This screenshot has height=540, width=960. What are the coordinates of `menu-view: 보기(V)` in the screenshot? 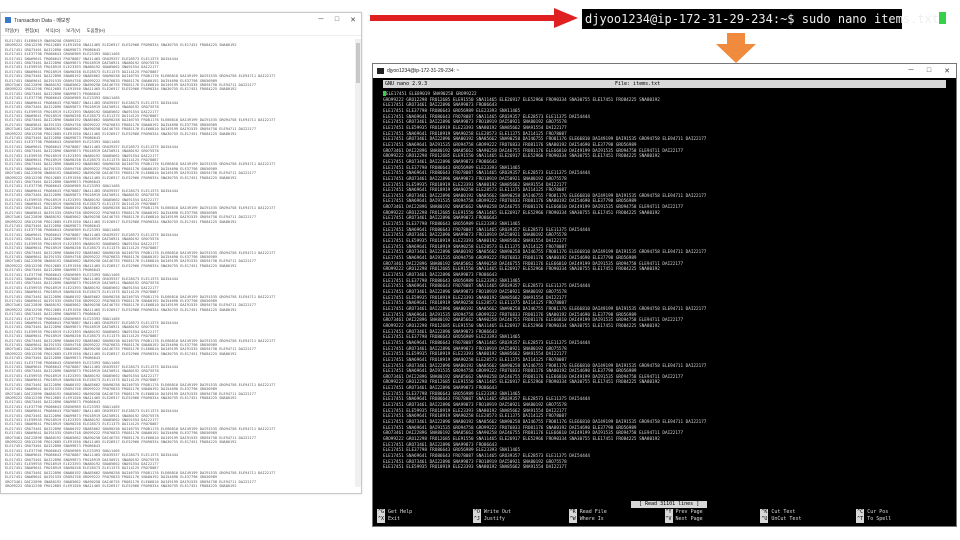 It's located at (73, 31).